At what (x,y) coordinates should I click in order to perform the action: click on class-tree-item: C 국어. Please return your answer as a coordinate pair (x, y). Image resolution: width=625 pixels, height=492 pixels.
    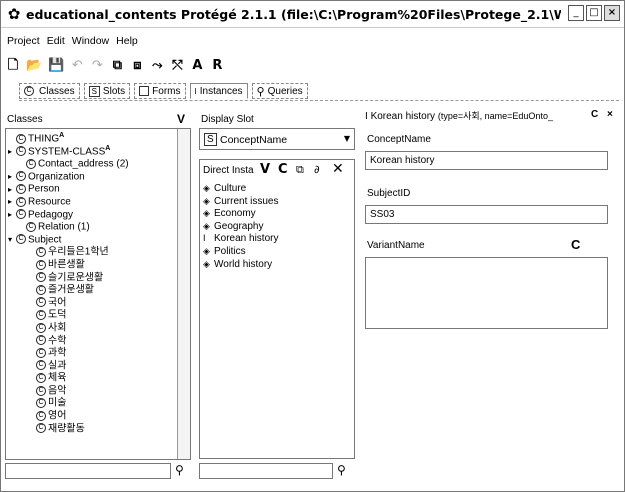
    Looking at the image, I should click on (92, 301).